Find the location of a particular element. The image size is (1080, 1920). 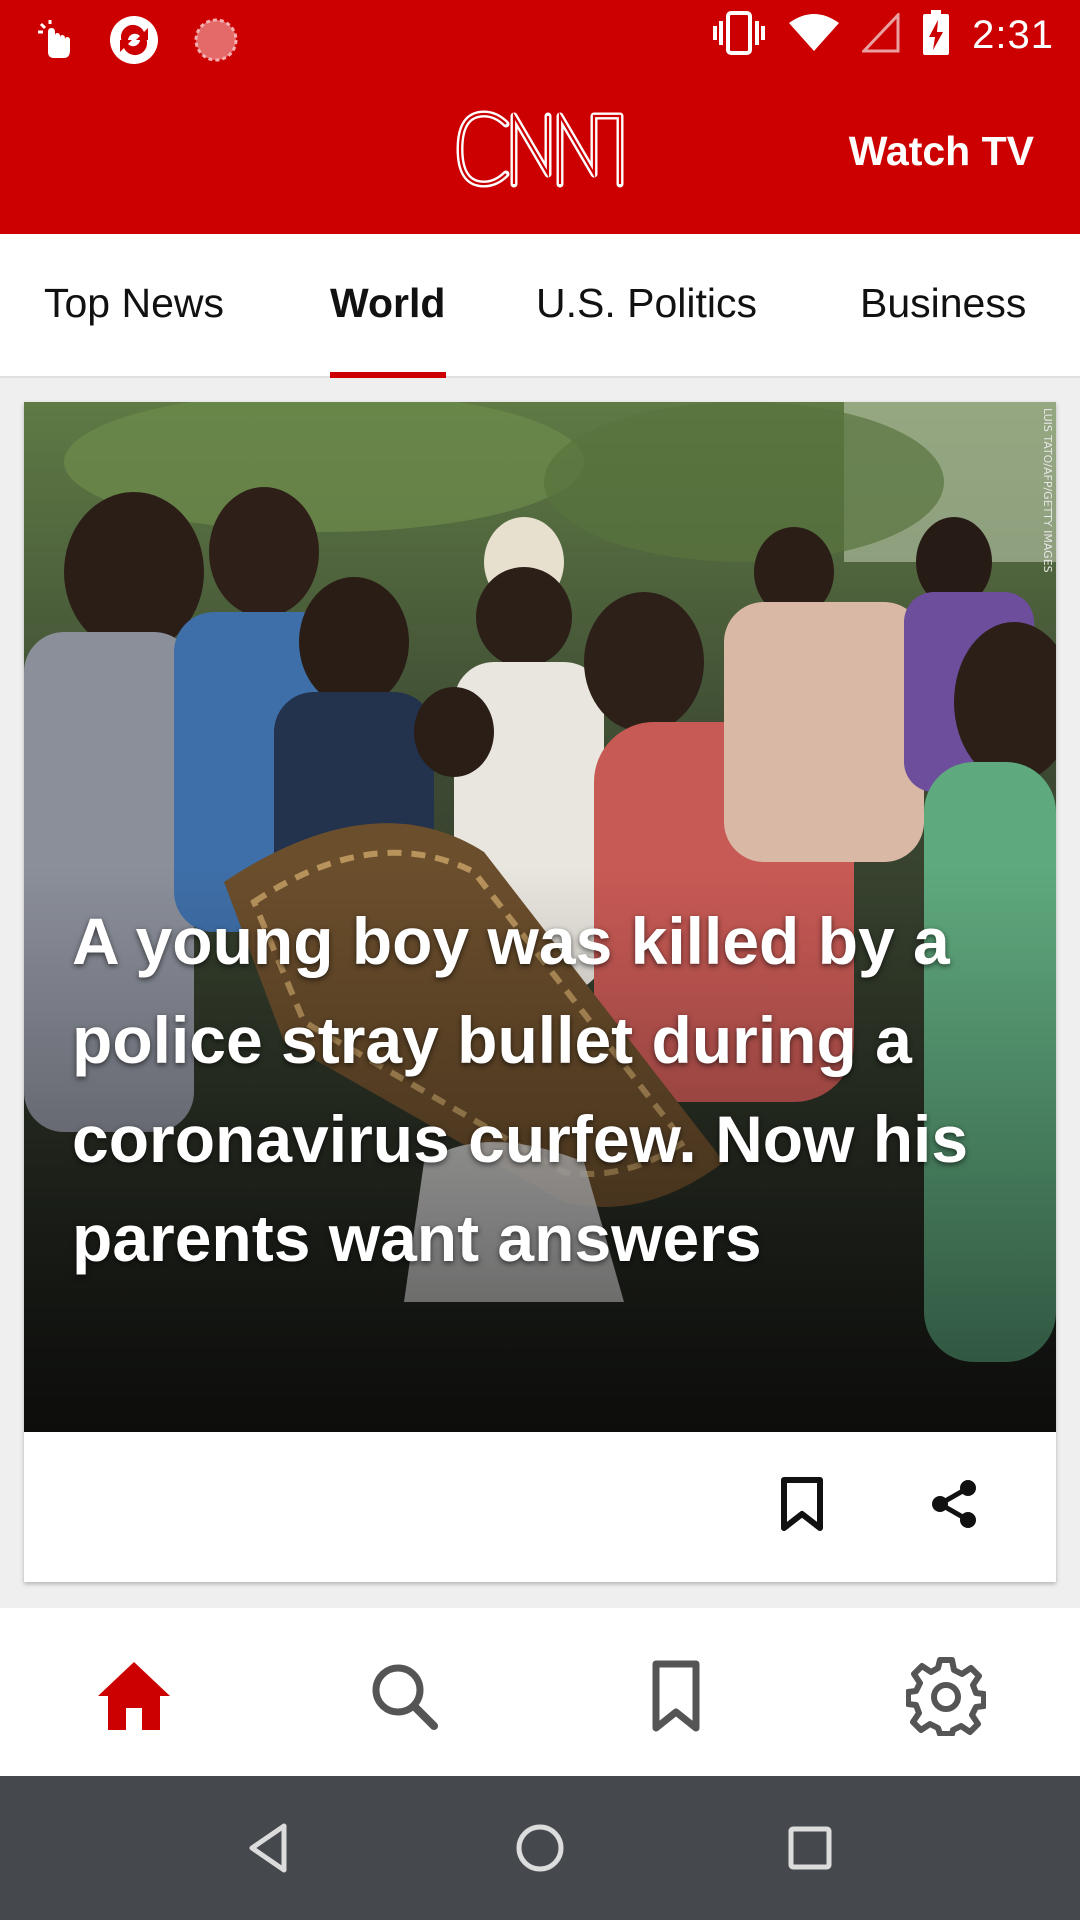

recents-icon is located at coordinates (810, 1848).